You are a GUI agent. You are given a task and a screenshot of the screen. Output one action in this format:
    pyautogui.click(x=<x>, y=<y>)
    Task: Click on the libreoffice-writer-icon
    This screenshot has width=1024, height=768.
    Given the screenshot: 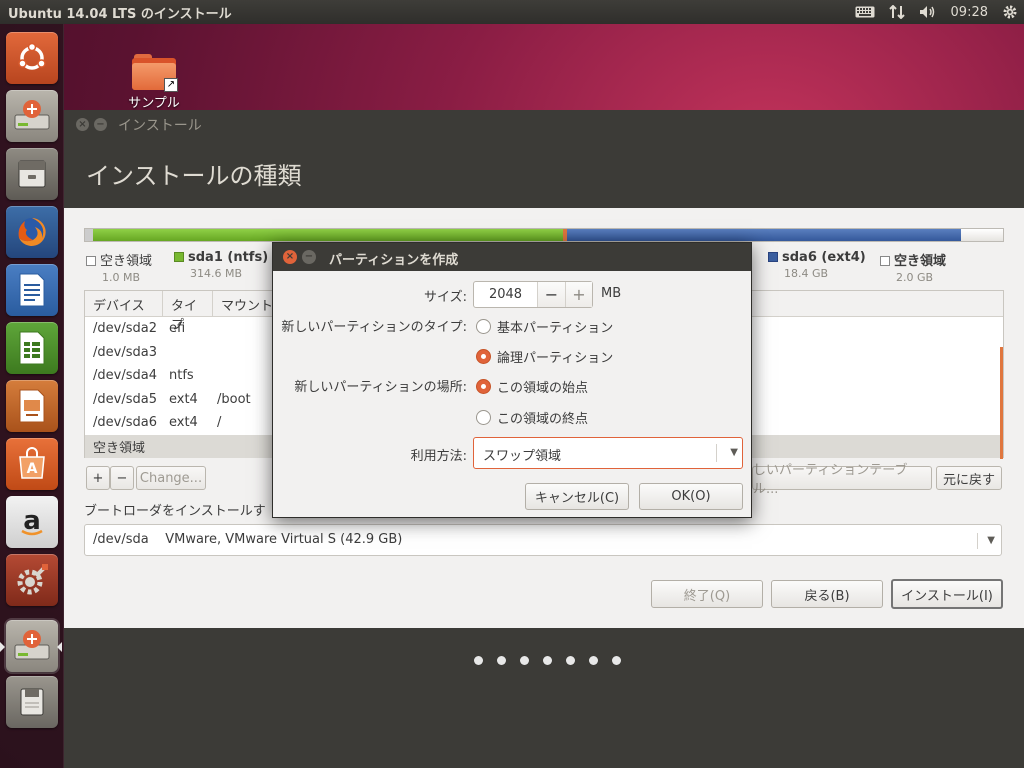 What is the action you would take?
    pyautogui.click(x=32, y=290)
    